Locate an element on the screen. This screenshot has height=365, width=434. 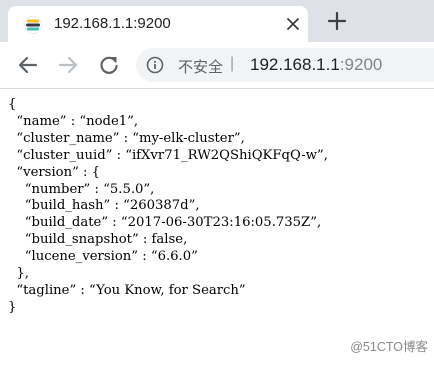
json-line: “tagline” : “You Know, for Search” is located at coordinates (127, 290).